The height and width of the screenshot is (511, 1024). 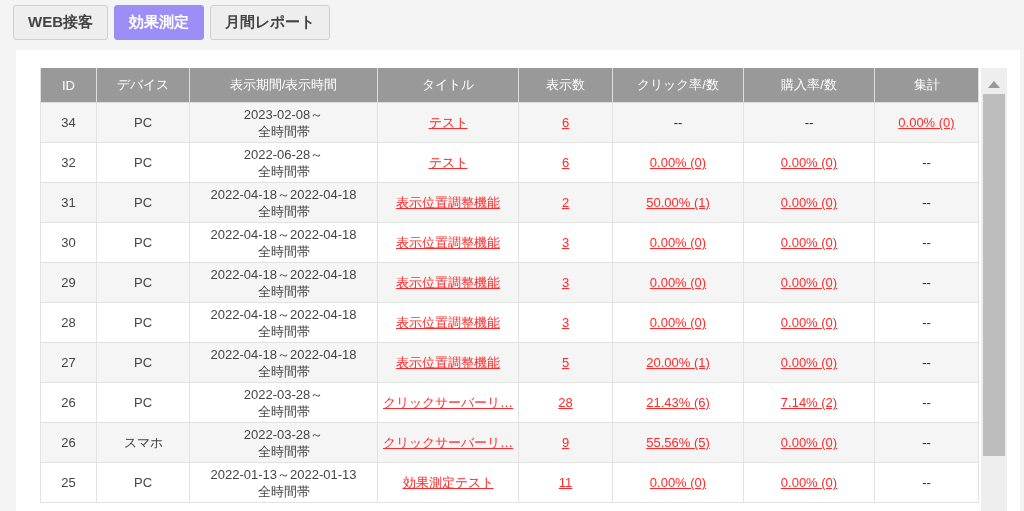 What do you see at coordinates (678, 402) in the screenshot?
I see `metric-link: 21.43% (6)` at bounding box center [678, 402].